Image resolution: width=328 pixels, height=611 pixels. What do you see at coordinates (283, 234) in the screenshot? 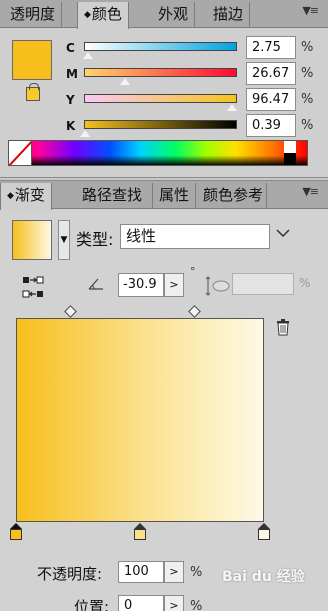
I see `chevron-down-icon` at bounding box center [283, 234].